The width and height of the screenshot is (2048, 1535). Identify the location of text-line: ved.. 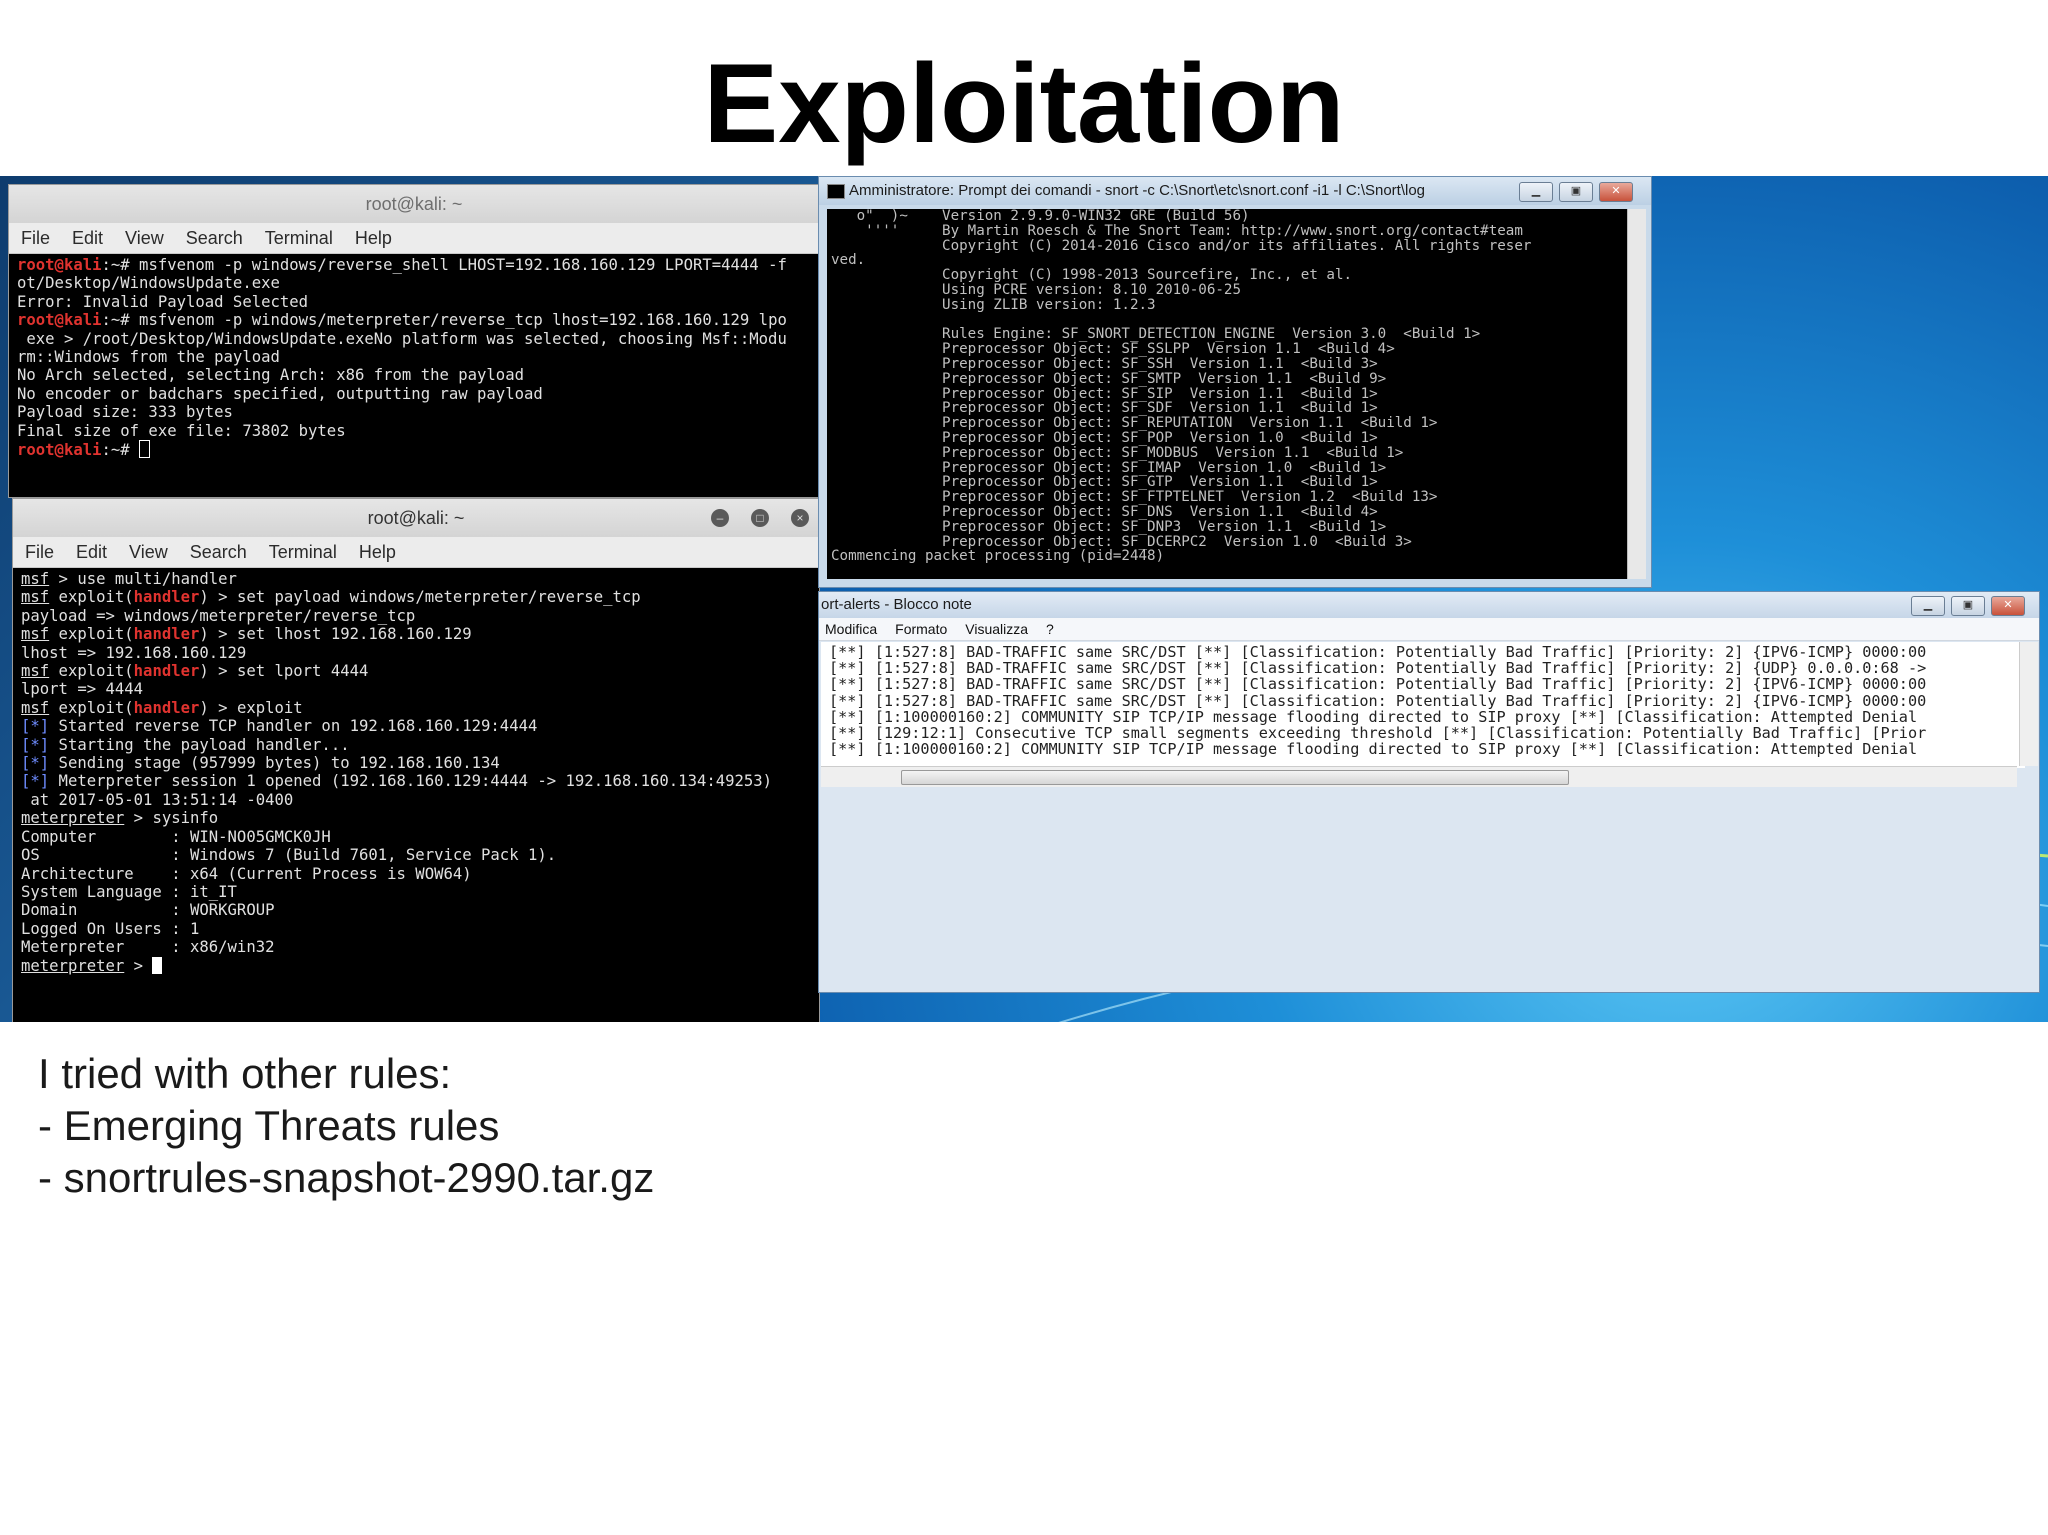
(848, 260).